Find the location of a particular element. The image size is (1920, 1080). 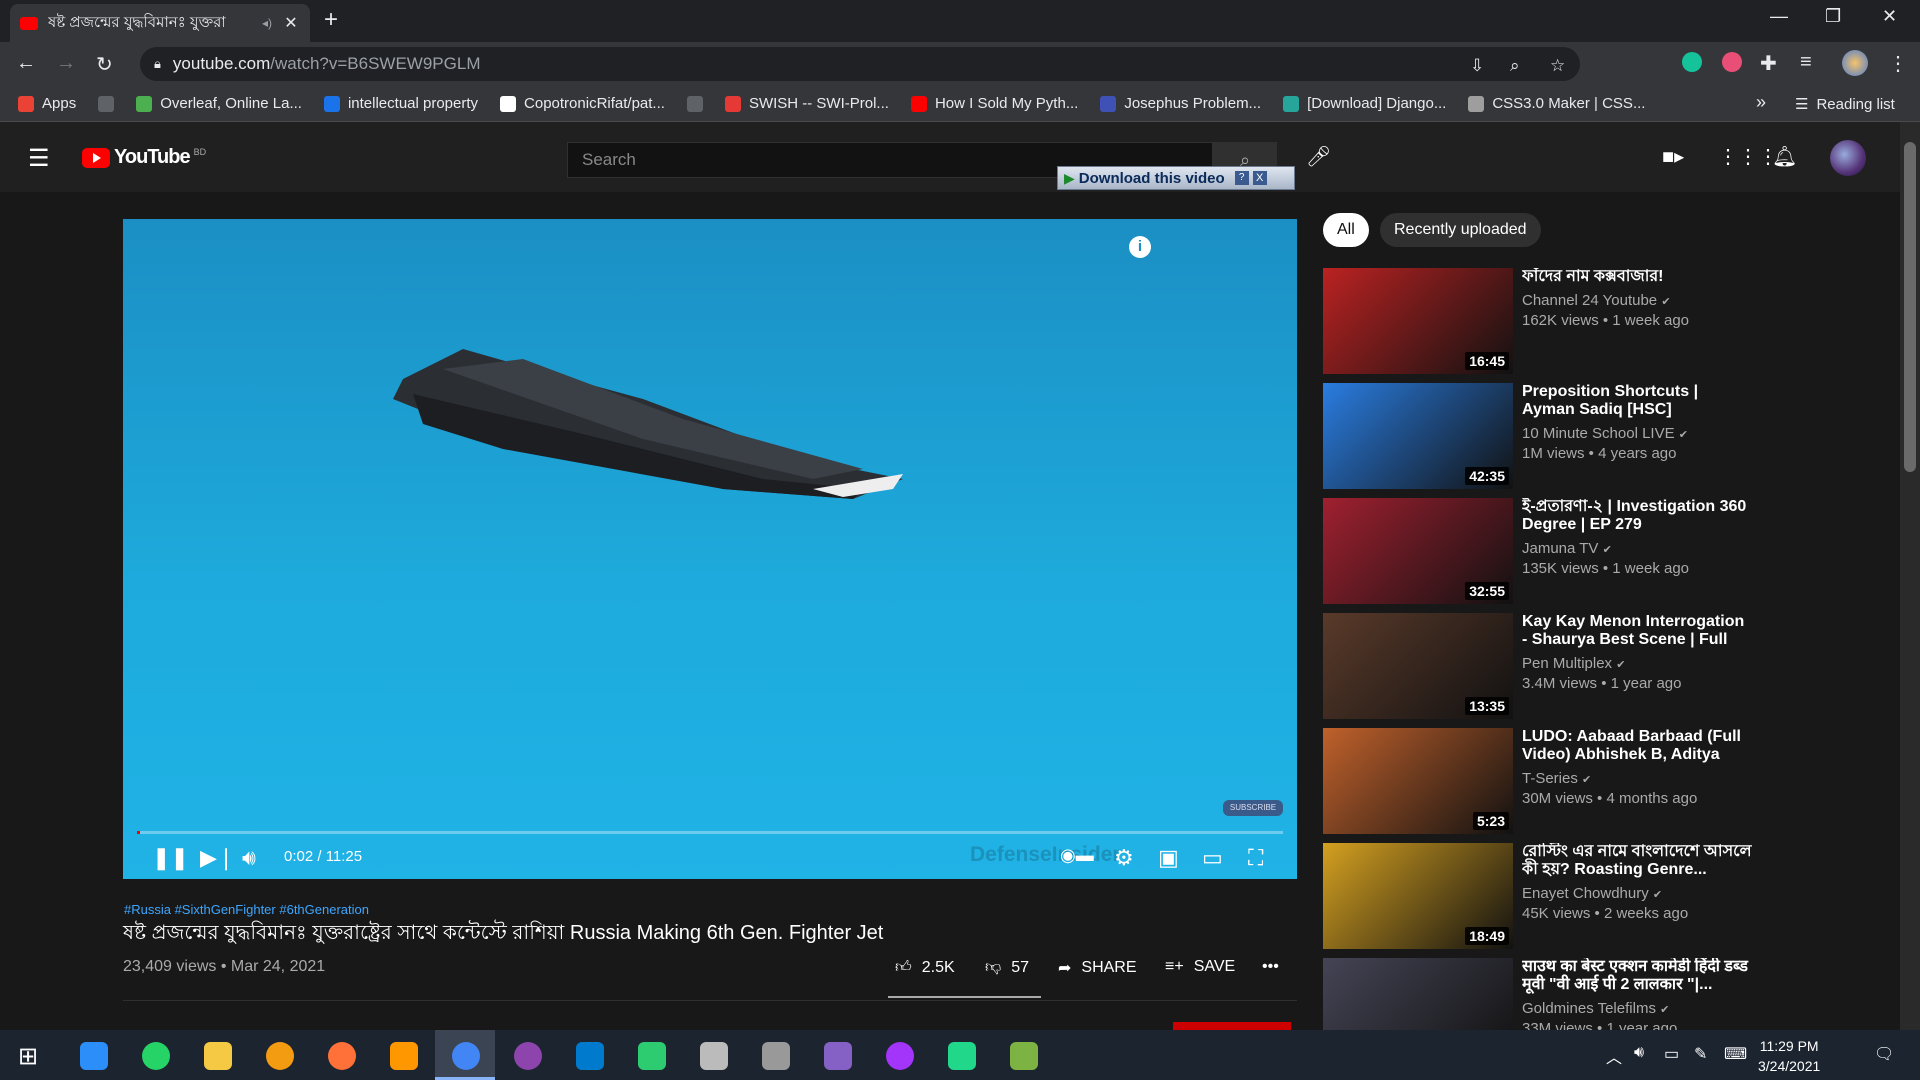

address-bar: 🔒︎ youtube.com/watch?v=B6SWEW9PGLM ☆ ⌕ ⇩ is located at coordinates (860, 64).